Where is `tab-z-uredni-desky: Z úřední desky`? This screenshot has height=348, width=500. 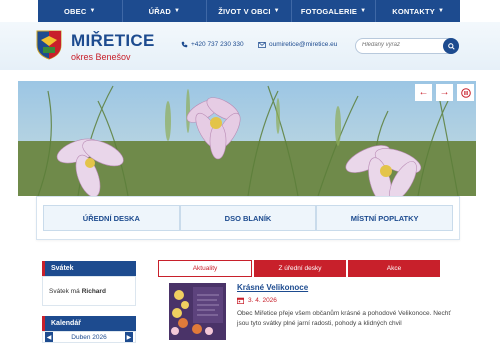
tab-z-uredni-desky: Z úřední desky is located at coordinates (300, 268).